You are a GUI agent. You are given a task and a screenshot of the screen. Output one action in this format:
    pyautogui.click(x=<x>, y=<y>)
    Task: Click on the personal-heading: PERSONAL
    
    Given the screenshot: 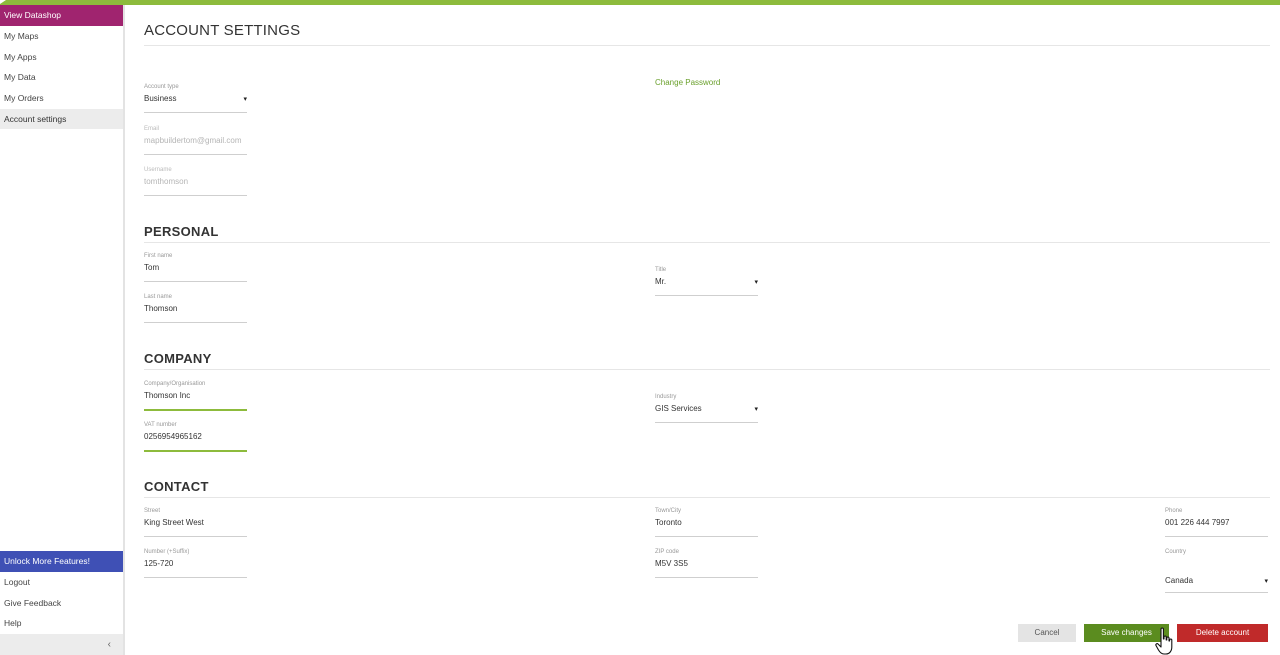 What is the action you would take?
    pyautogui.click(x=181, y=231)
    